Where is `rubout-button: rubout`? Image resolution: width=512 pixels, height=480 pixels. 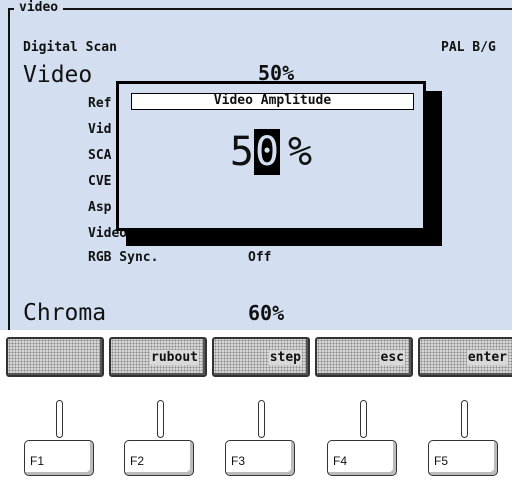
rubout-button: rubout is located at coordinates (158, 357).